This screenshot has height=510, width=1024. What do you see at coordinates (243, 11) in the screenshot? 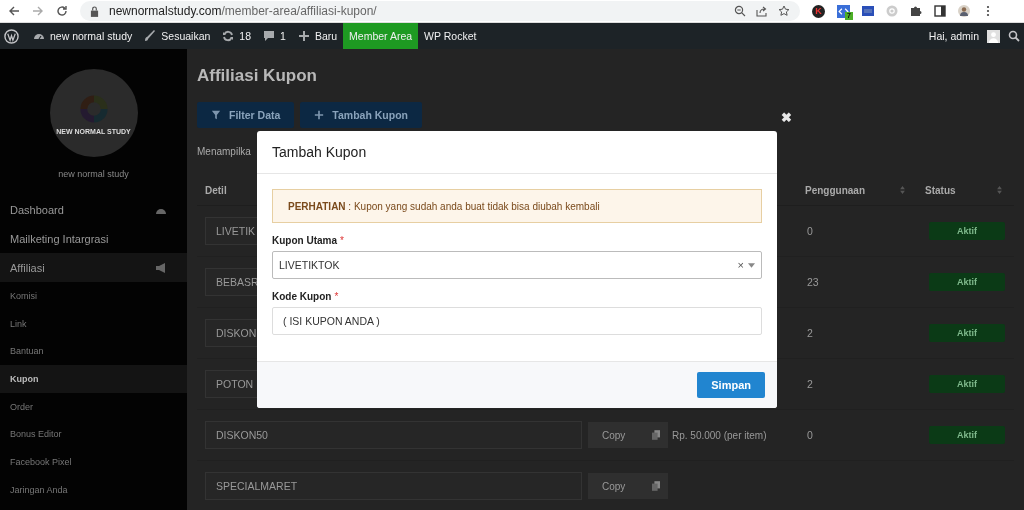
I see `url-text: newnormalstudy.com/member-area/affiliasi-kupon/` at bounding box center [243, 11].